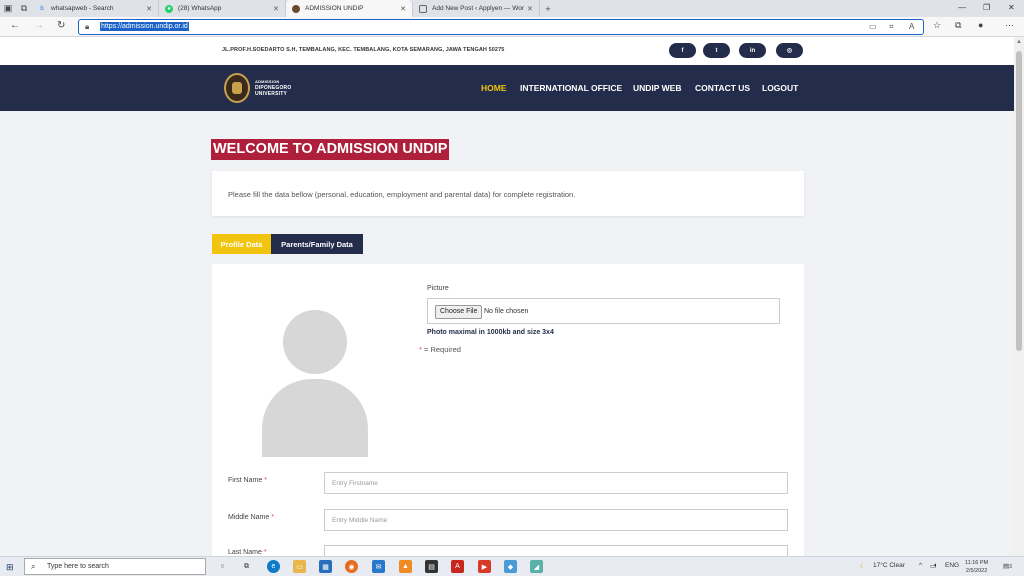 The image size is (1024, 576). I want to click on page-title: WELCOME TO ADMISSION UNDIP, so click(330, 149).